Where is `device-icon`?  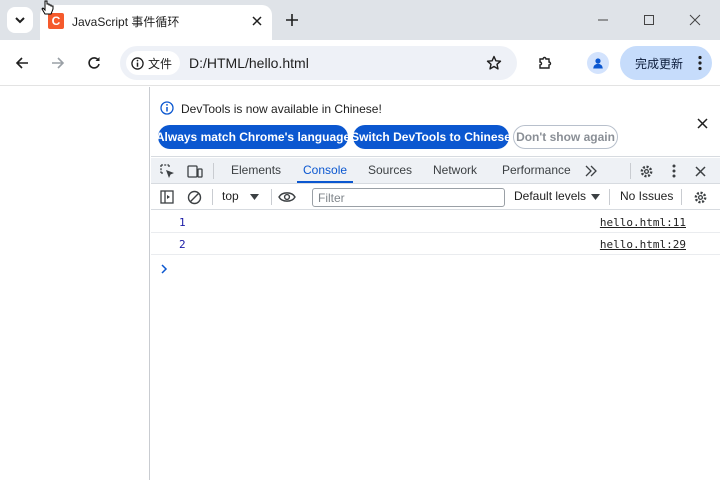
device-icon is located at coordinates (195, 171).